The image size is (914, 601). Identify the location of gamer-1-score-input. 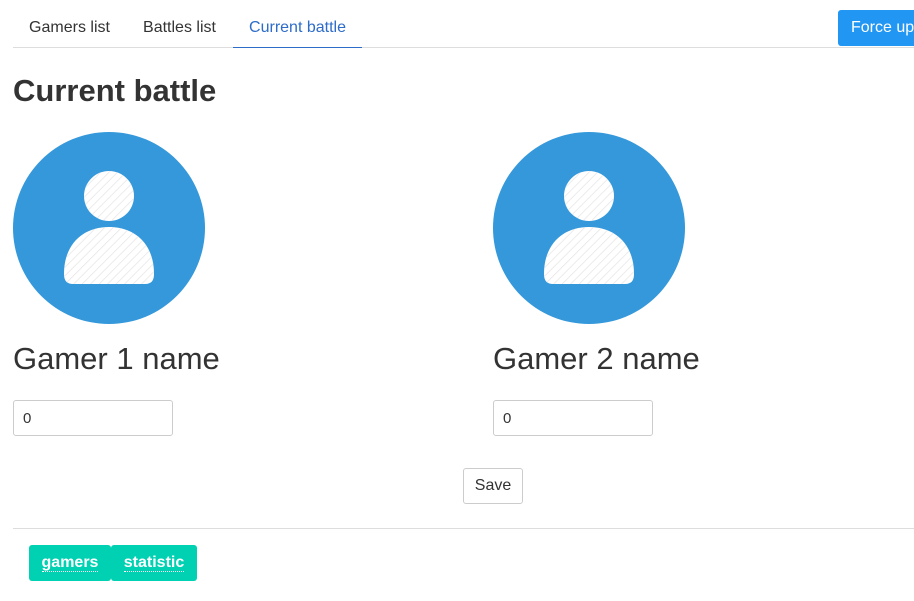
(93, 418).